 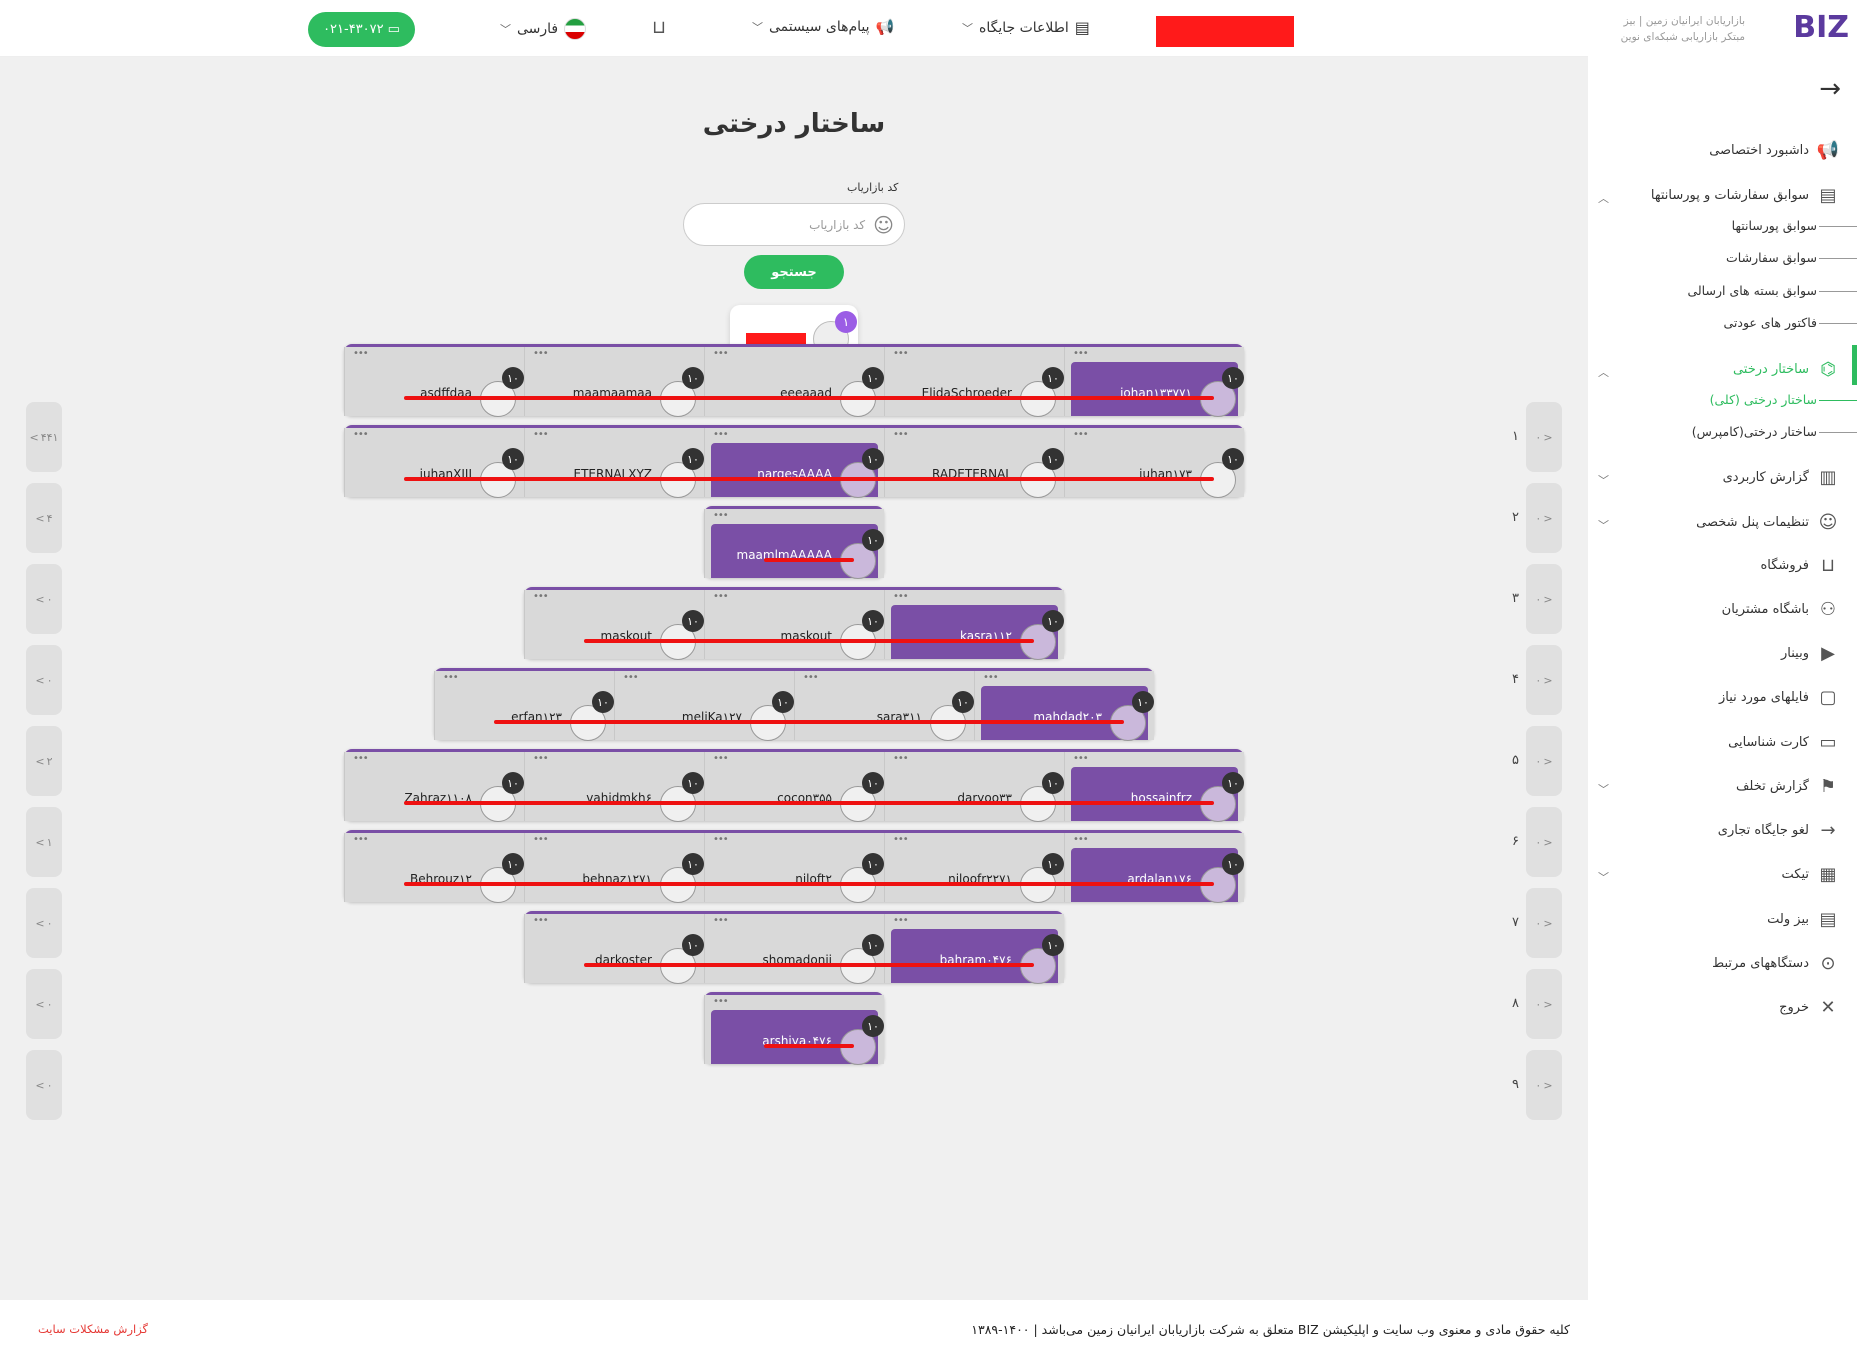 What do you see at coordinates (1759, 150) in the screenshot?
I see `sidebar-item: داشبورد اختصاصی` at bounding box center [1759, 150].